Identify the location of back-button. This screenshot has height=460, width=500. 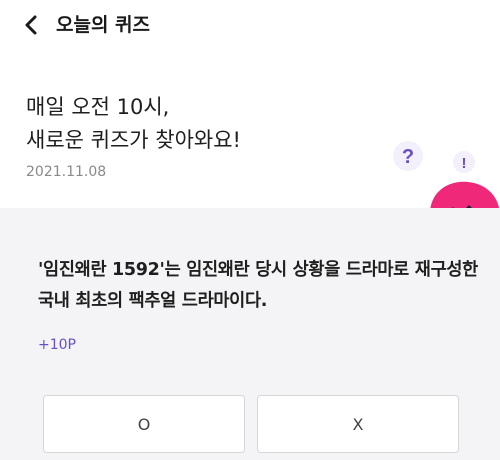
(31, 25).